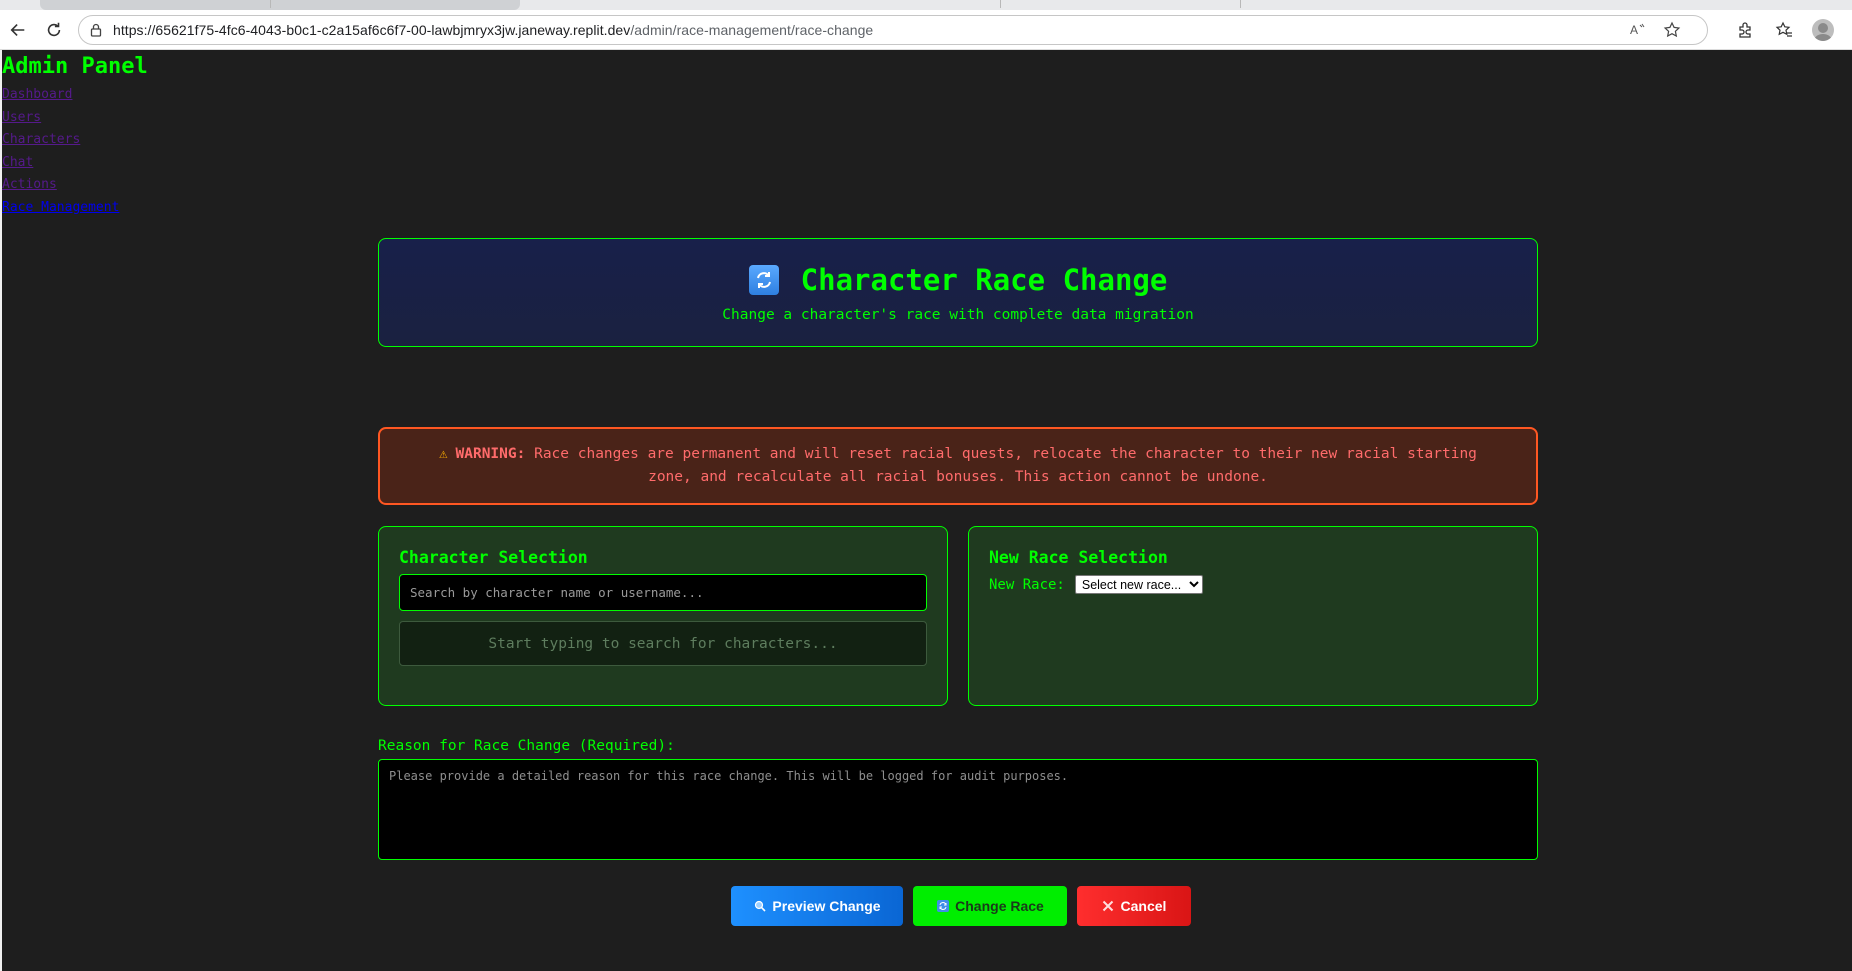 The width and height of the screenshot is (1852, 971). I want to click on magnifier-icon, so click(759, 906).